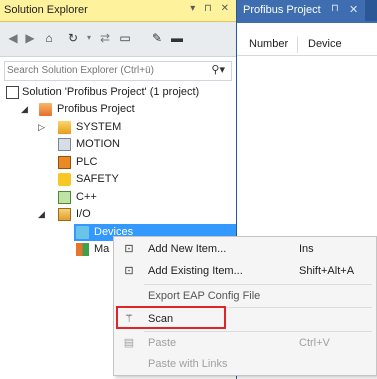 Image resolution: width=377 pixels, height=379 pixels. Describe the element at coordinates (83, 214) in the screenshot. I see `tree-item-label: I/O` at that location.